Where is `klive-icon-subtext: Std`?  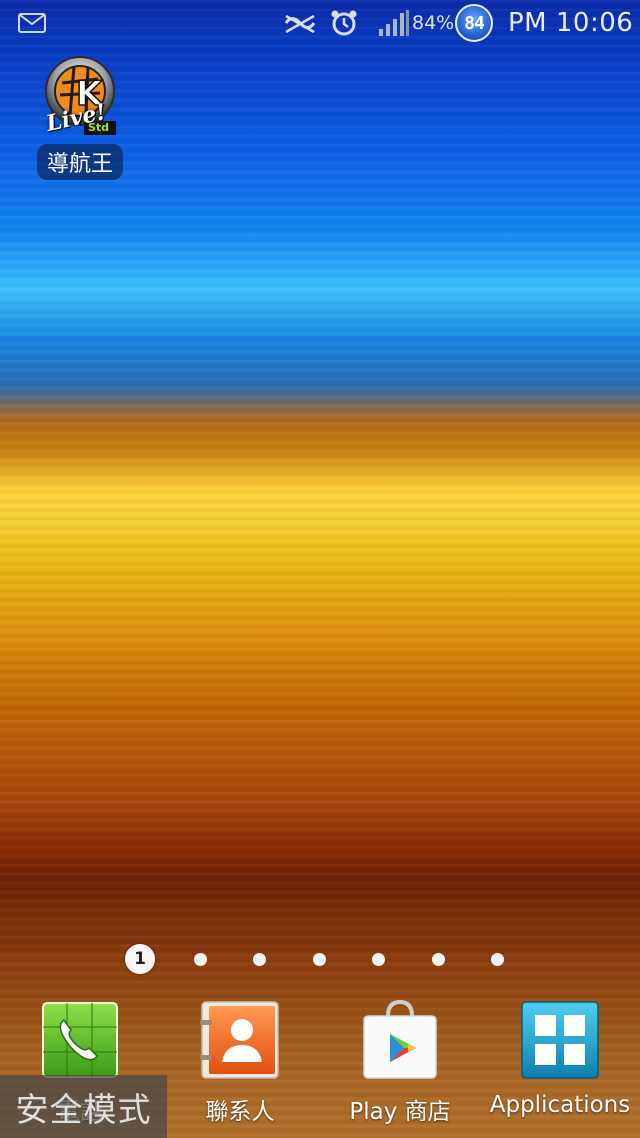 klive-icon-subtext: Std is located at coordinates (99, 127).